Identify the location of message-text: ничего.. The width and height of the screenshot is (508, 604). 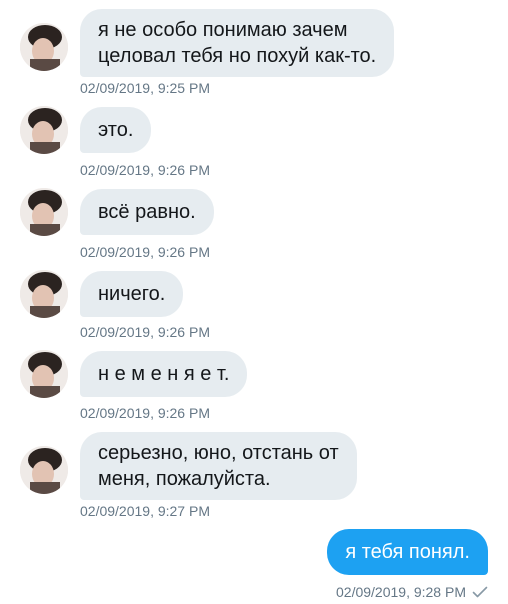
(132, 294).